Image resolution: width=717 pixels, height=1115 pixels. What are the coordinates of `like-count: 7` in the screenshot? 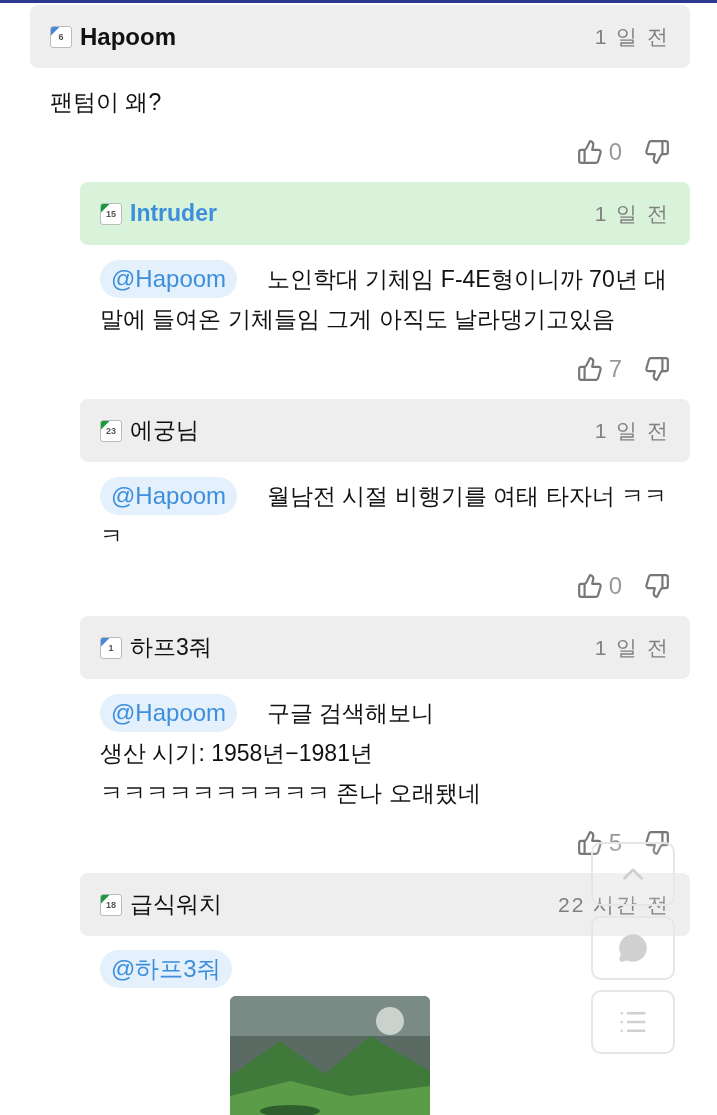 It's located at (615, 369).